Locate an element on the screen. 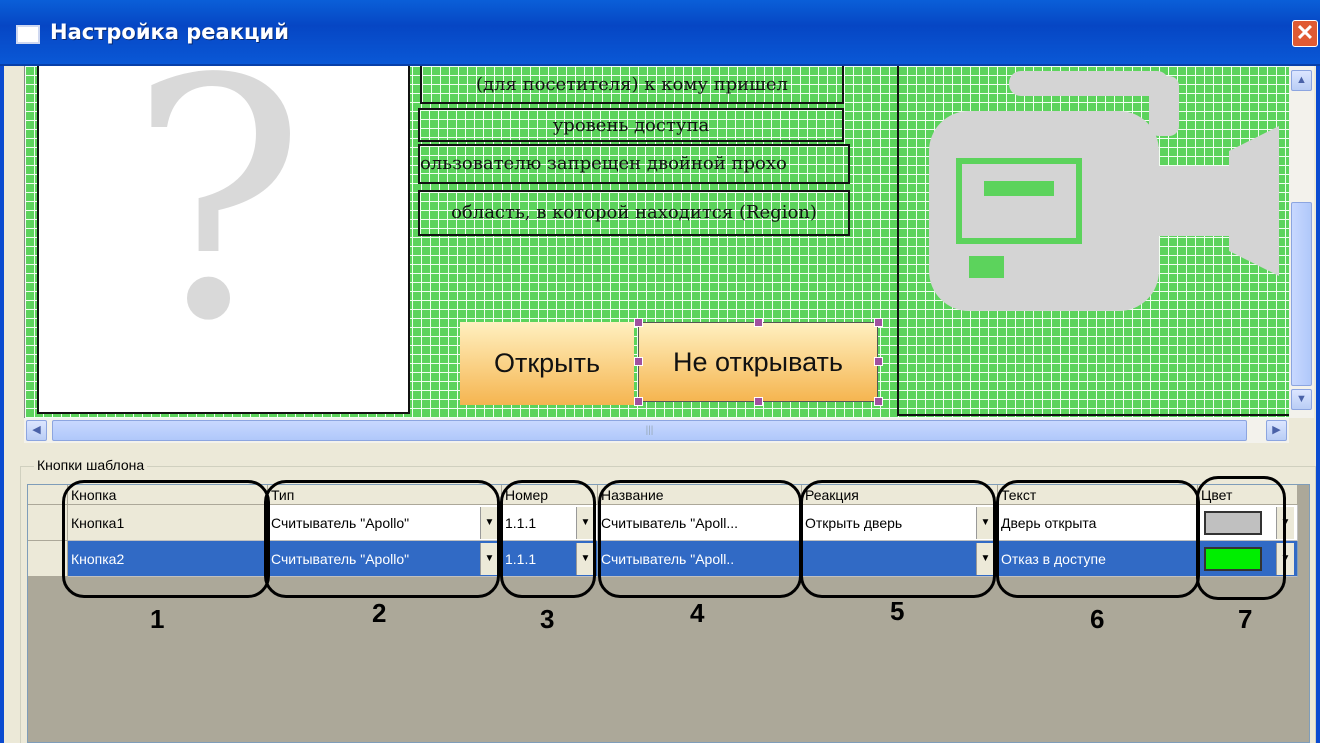 This screenshot has width=1320, height=743. scroll-right-icon: ▶ is located at coordinates (1276, 430).